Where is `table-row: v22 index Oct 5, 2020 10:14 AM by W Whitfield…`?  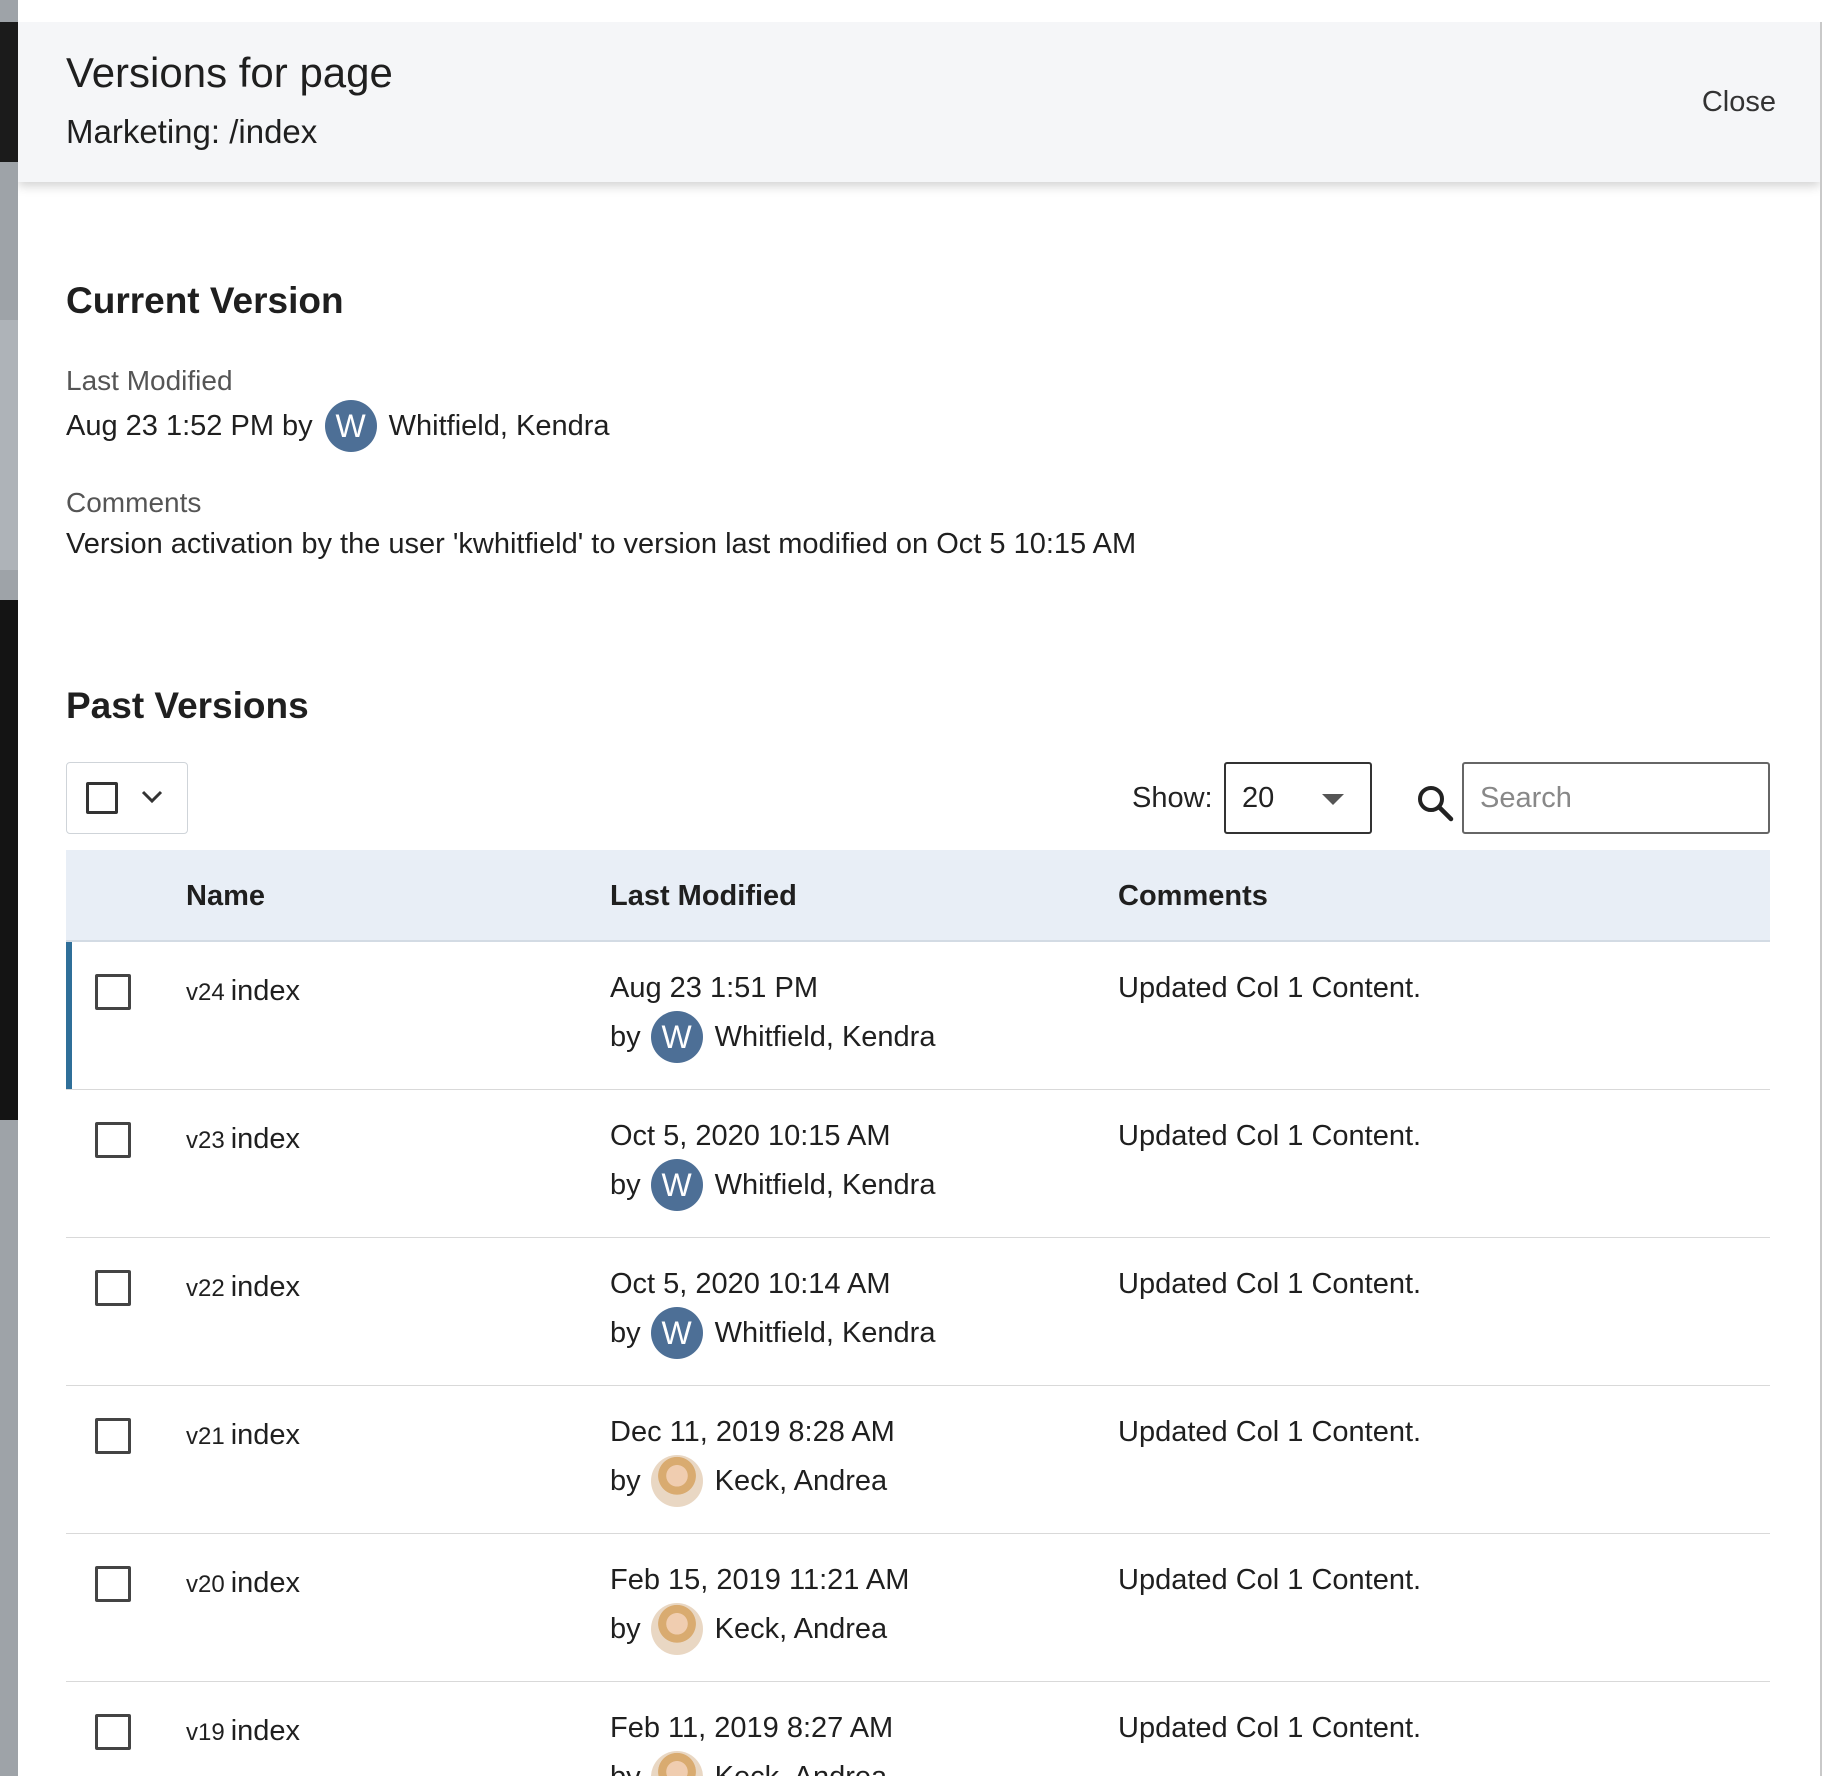 table-row: v22 index Oct 5, 2020 10:14 AM by W Whitfield… is located at coordinates (918, 1312).